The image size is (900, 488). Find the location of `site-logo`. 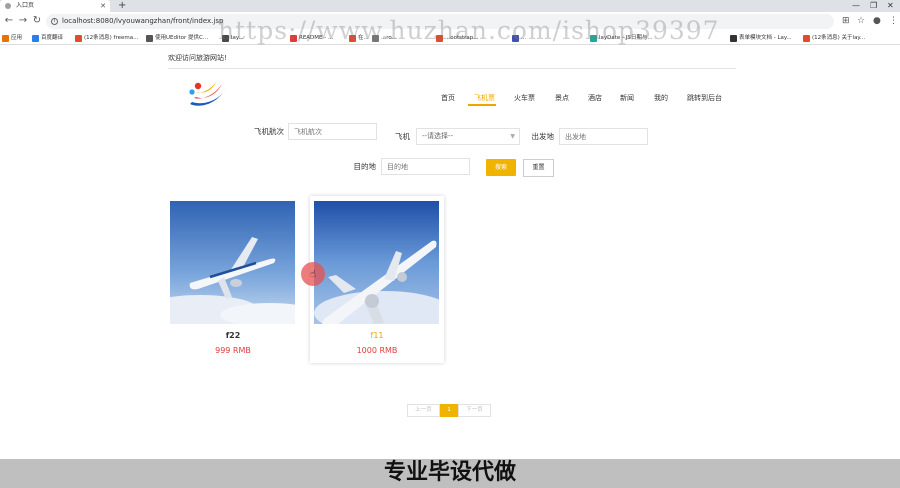

site-logo is located at coordinates (208, 95).